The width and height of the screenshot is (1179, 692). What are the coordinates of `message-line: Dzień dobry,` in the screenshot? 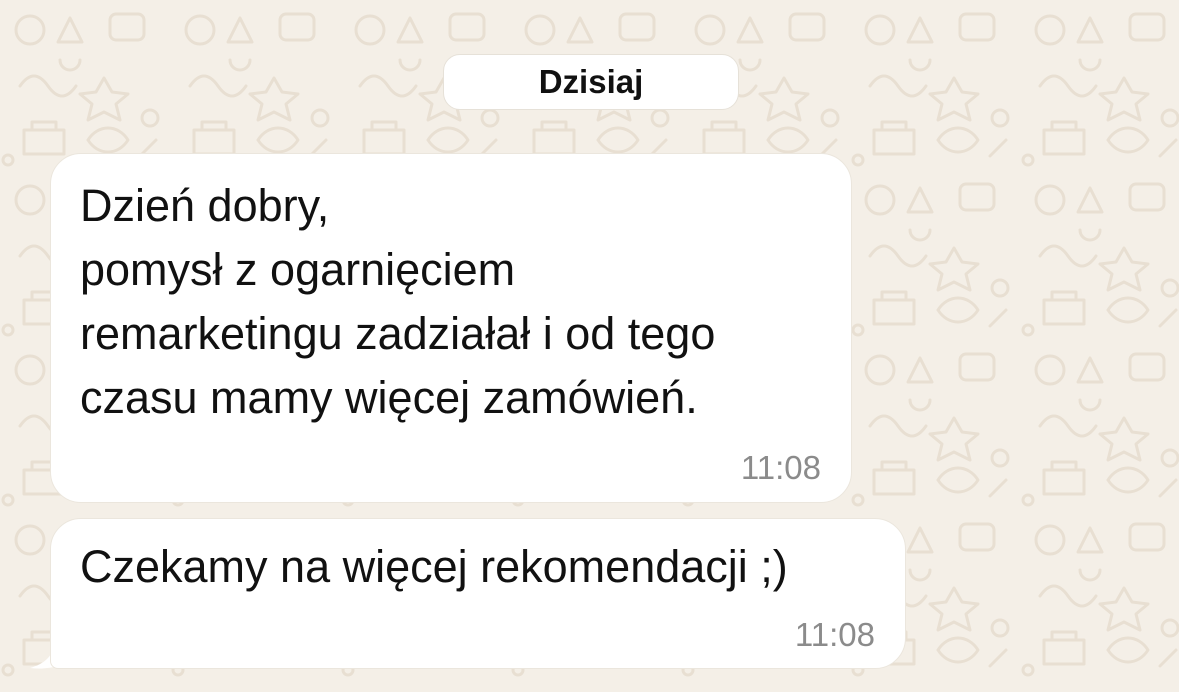 It's located at (205, 205).